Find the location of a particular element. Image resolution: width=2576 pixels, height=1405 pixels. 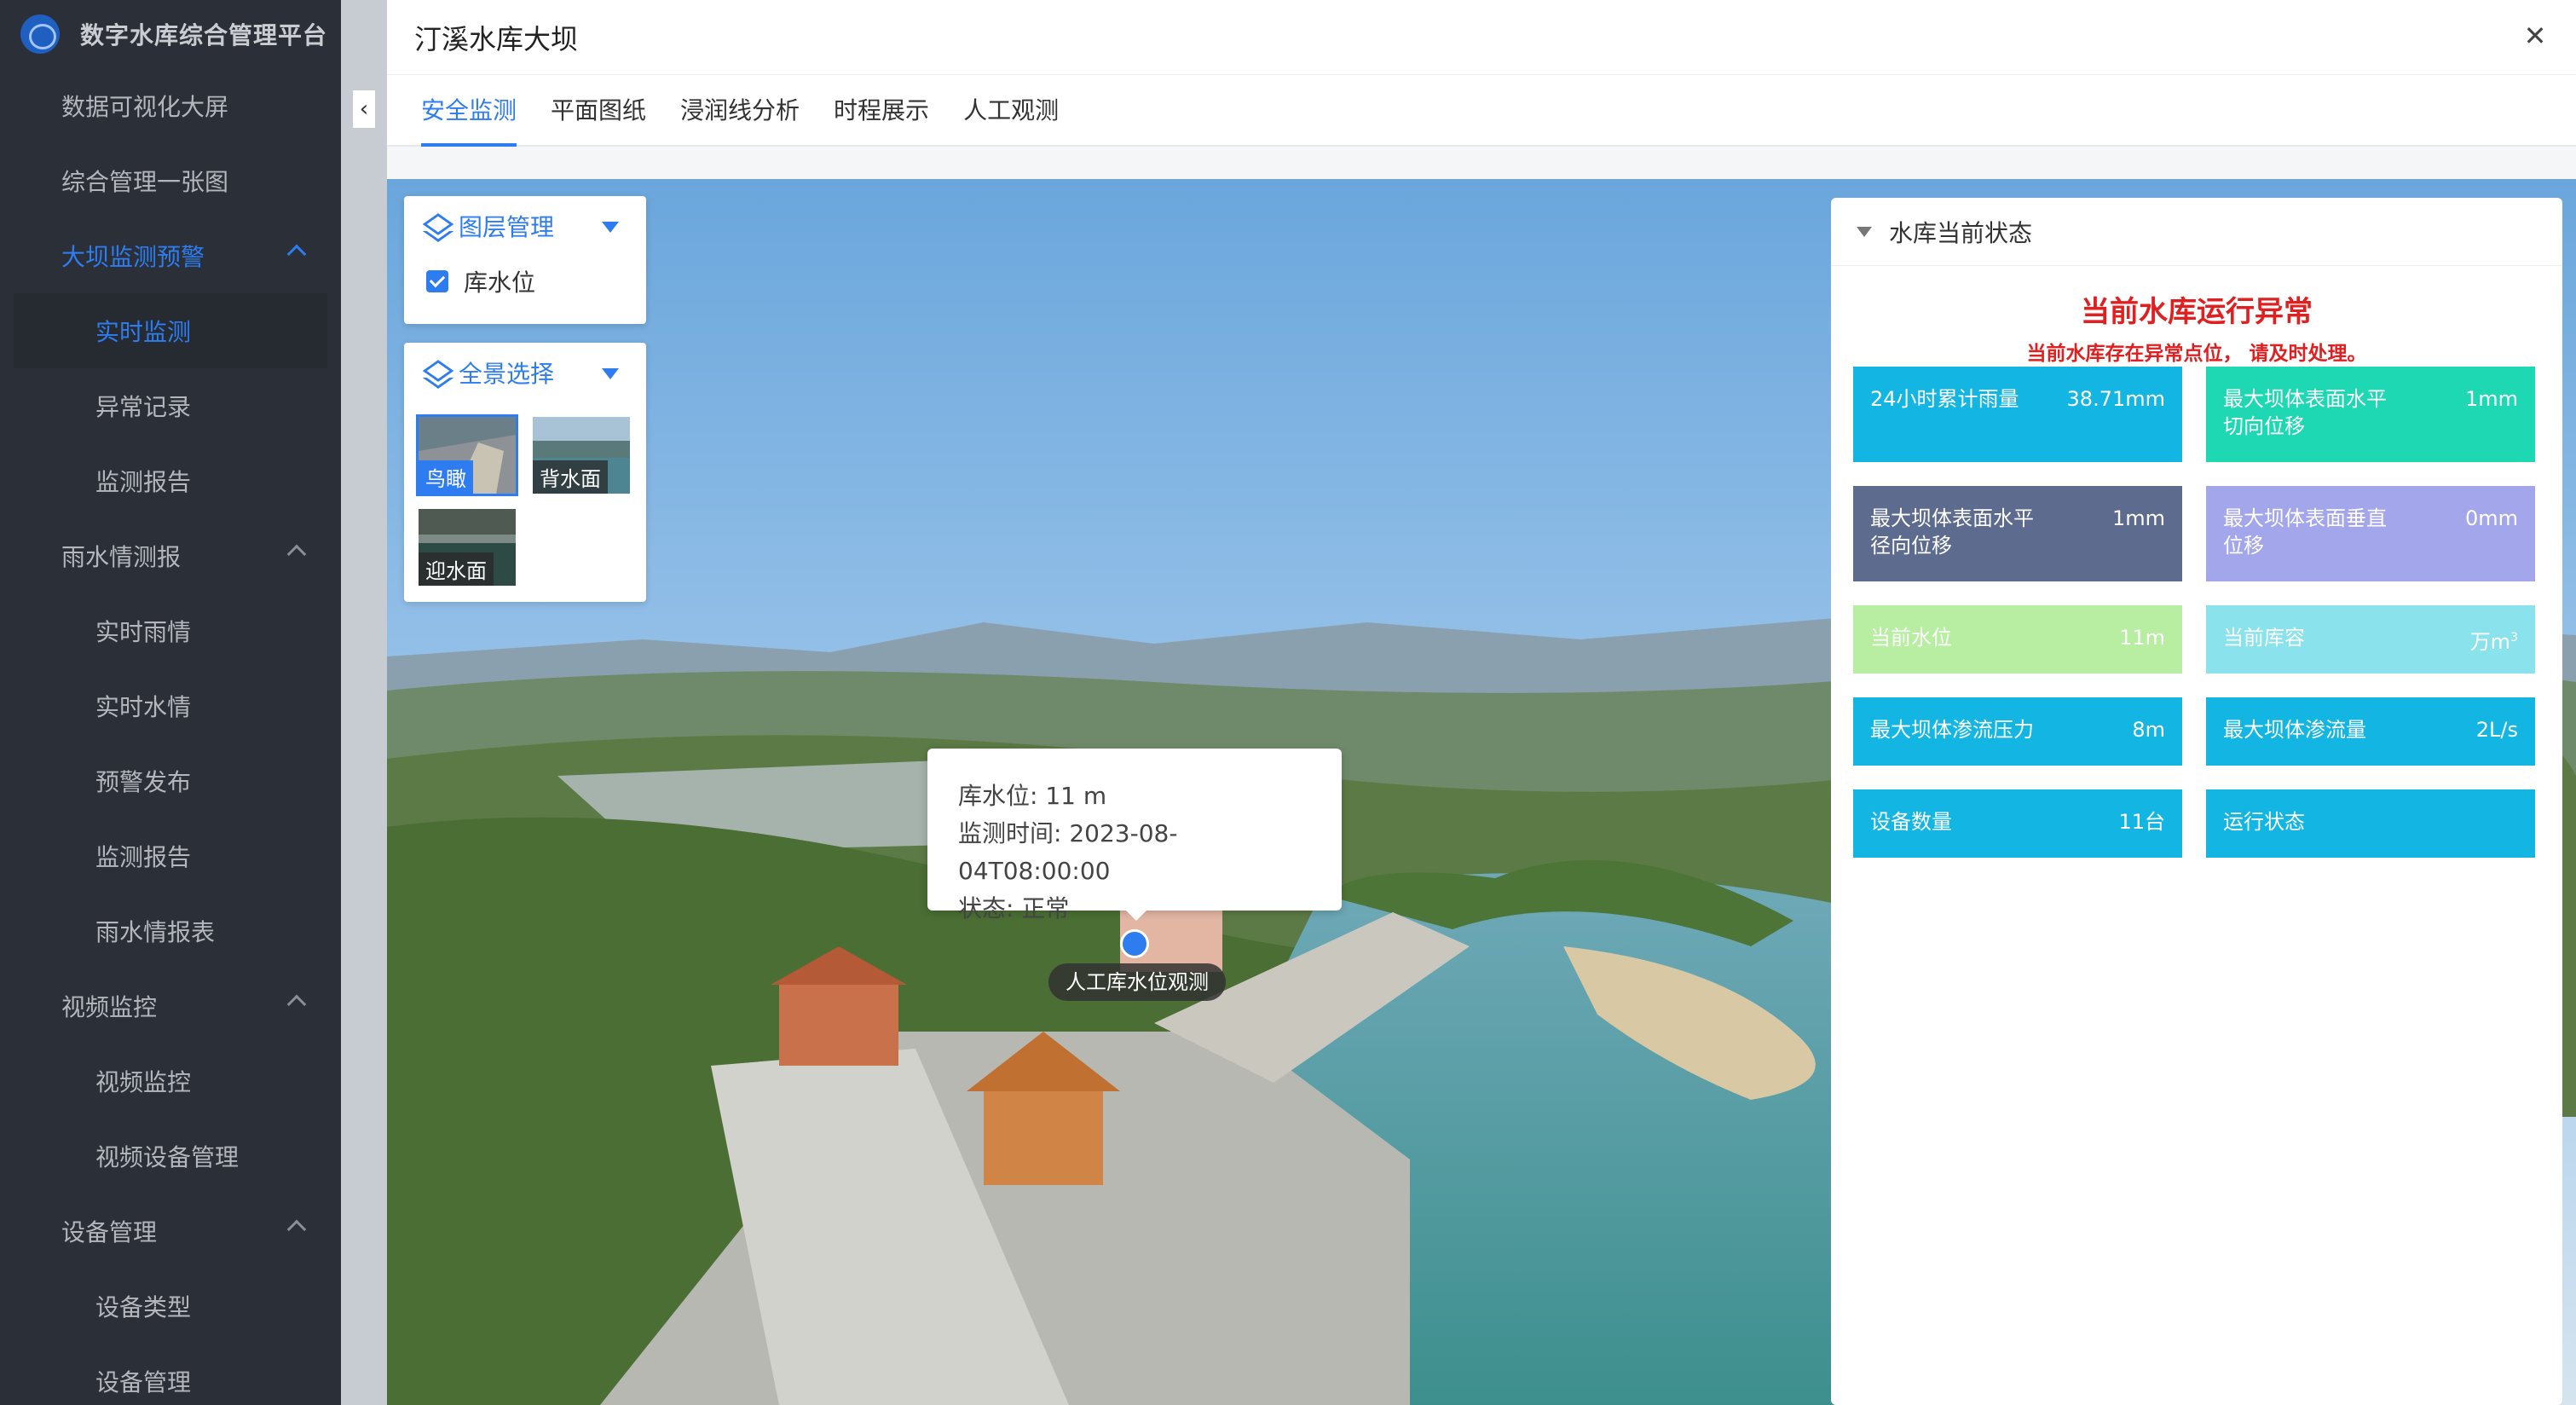

status-card-value: 0mm is located at coordinates (2491, 534).